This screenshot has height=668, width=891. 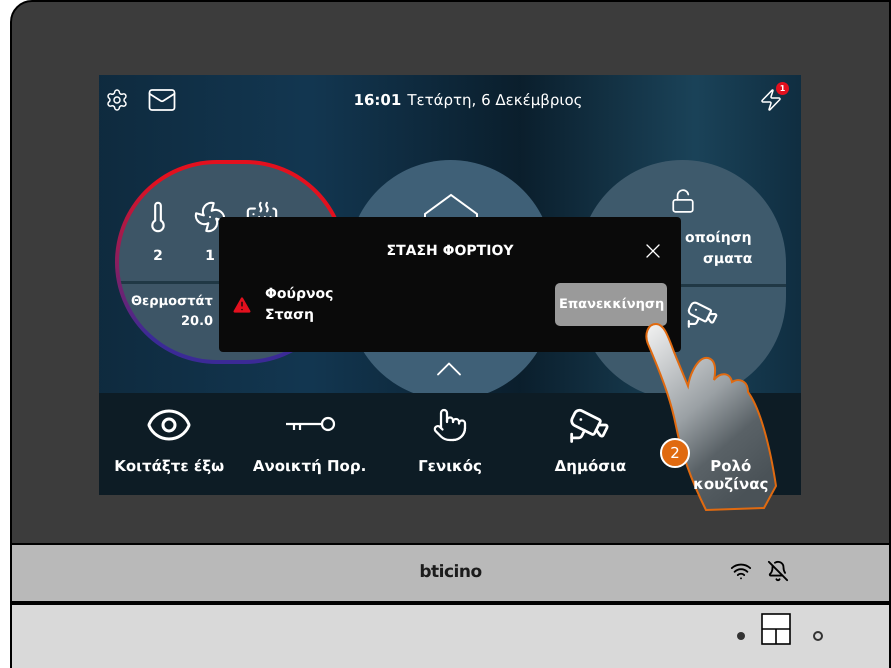 What do you see at coordinates (210, 256) in the screenshot?
I see `thermostat-reading: 1` at bounding box center [210, 256].